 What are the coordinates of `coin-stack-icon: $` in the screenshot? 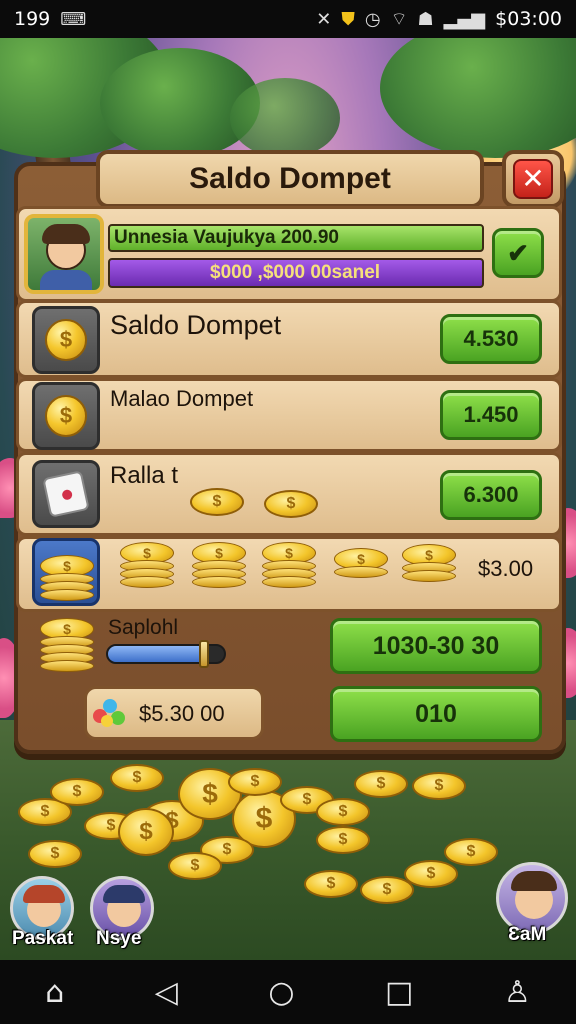 It's located at (67, 575).